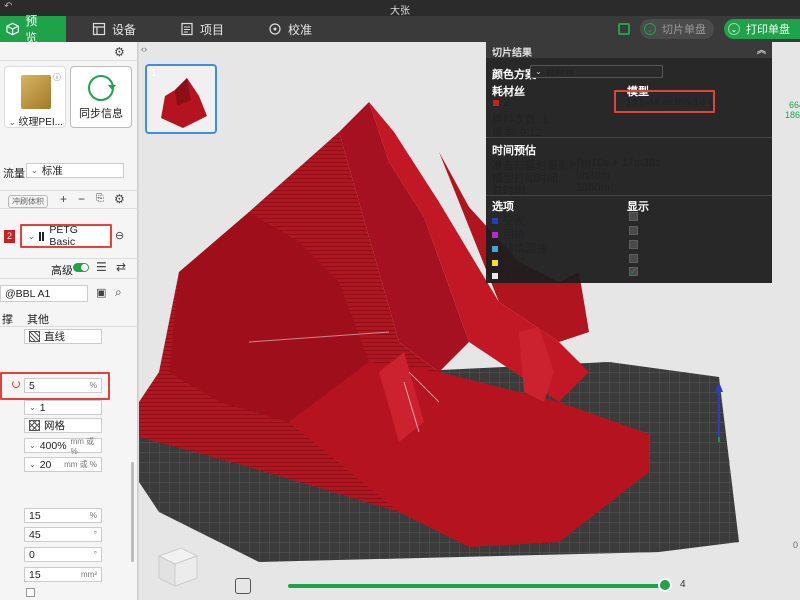 This screenshot has height=600, width=800. Describe the element at coordinates (82, 446) in the screenshot. I see `value-400-unit: mm 或 %` at that location.